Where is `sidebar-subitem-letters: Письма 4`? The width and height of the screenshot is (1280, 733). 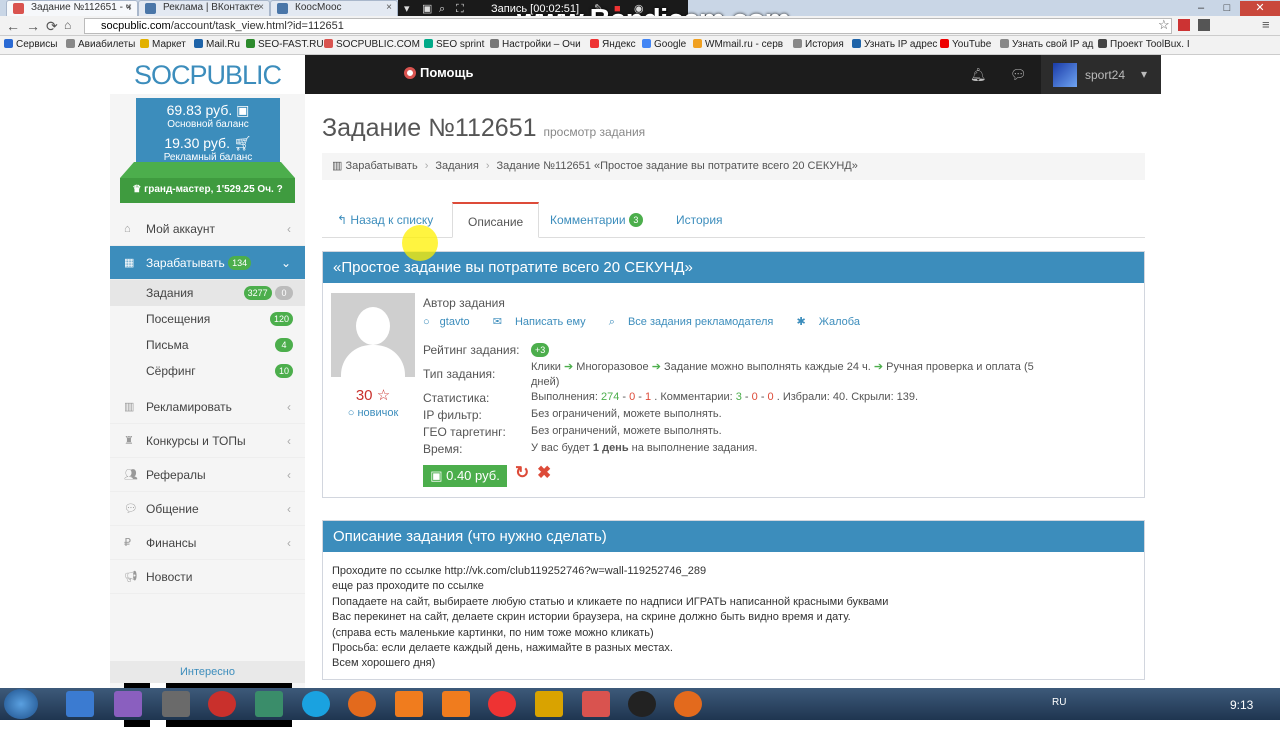 sidebar-subitem-letters: Письма 4 is located at coordinates (207, 345).